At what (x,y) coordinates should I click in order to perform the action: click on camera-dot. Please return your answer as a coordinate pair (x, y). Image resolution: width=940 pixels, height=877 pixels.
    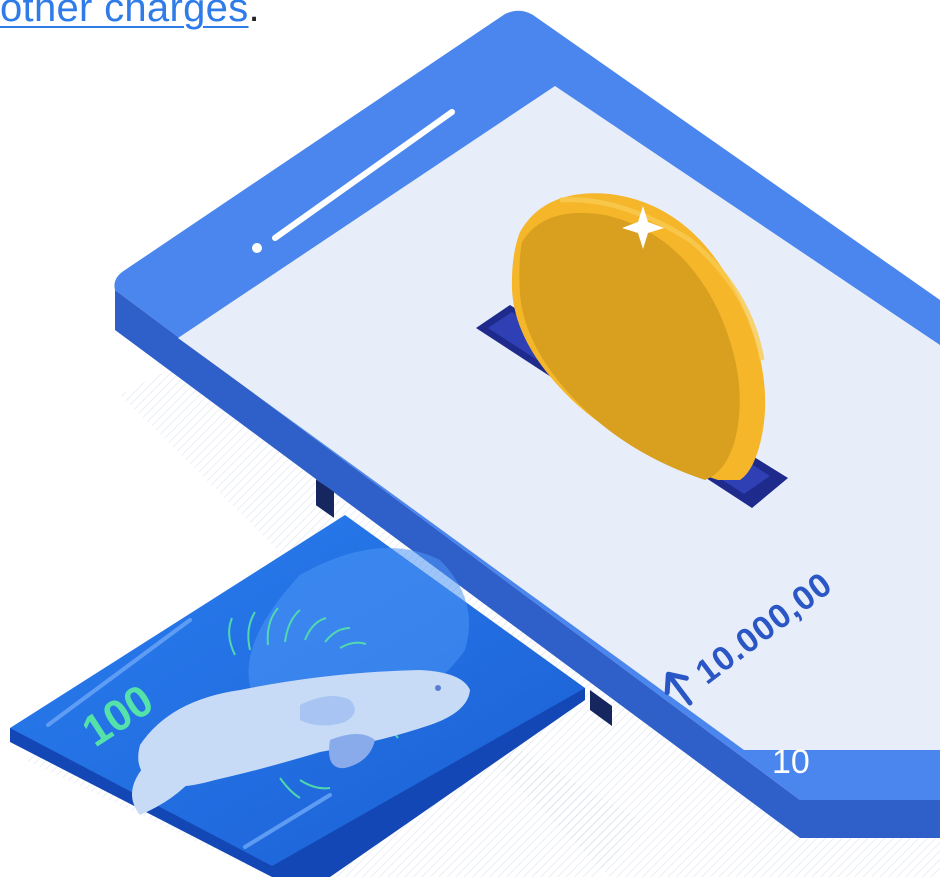
    Looking at the image, I should click on (257, 248).